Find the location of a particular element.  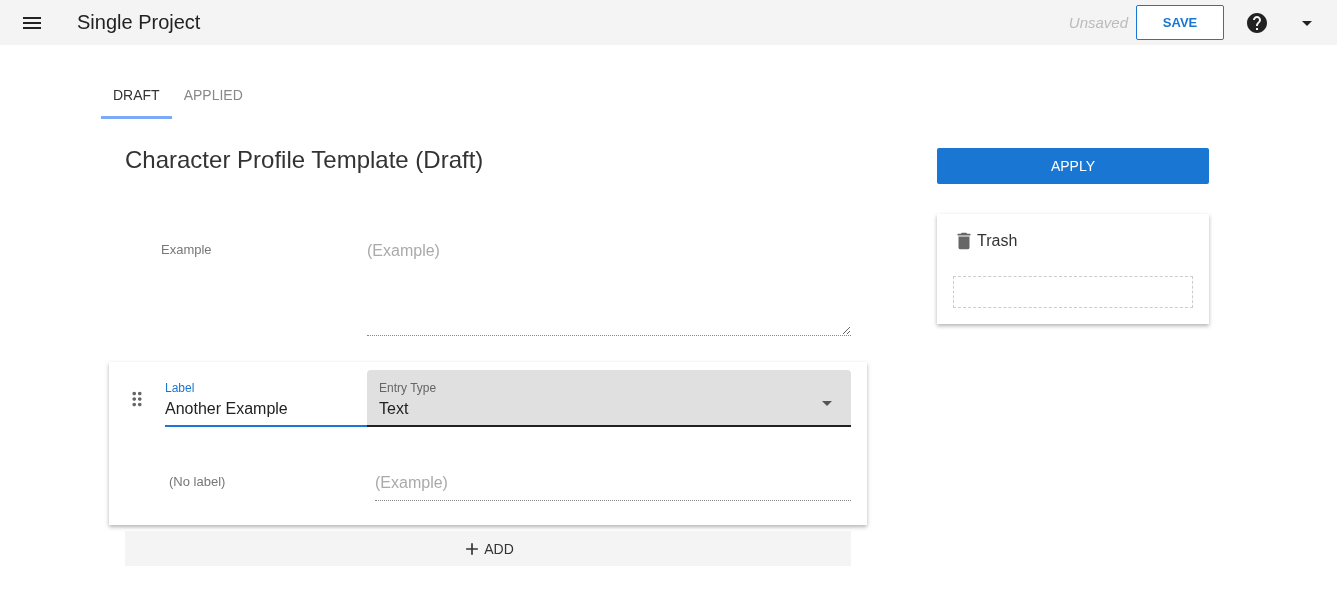

entry-label: Example is located at coordinates (187, 250).